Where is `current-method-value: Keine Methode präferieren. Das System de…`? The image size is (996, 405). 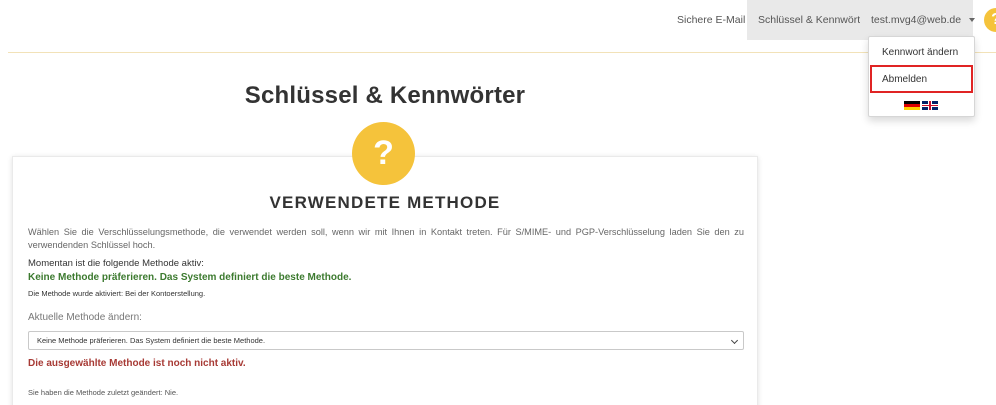 current-method-value: Keine Methode präferieren. Das System de… is located at coordinates (190, 277).